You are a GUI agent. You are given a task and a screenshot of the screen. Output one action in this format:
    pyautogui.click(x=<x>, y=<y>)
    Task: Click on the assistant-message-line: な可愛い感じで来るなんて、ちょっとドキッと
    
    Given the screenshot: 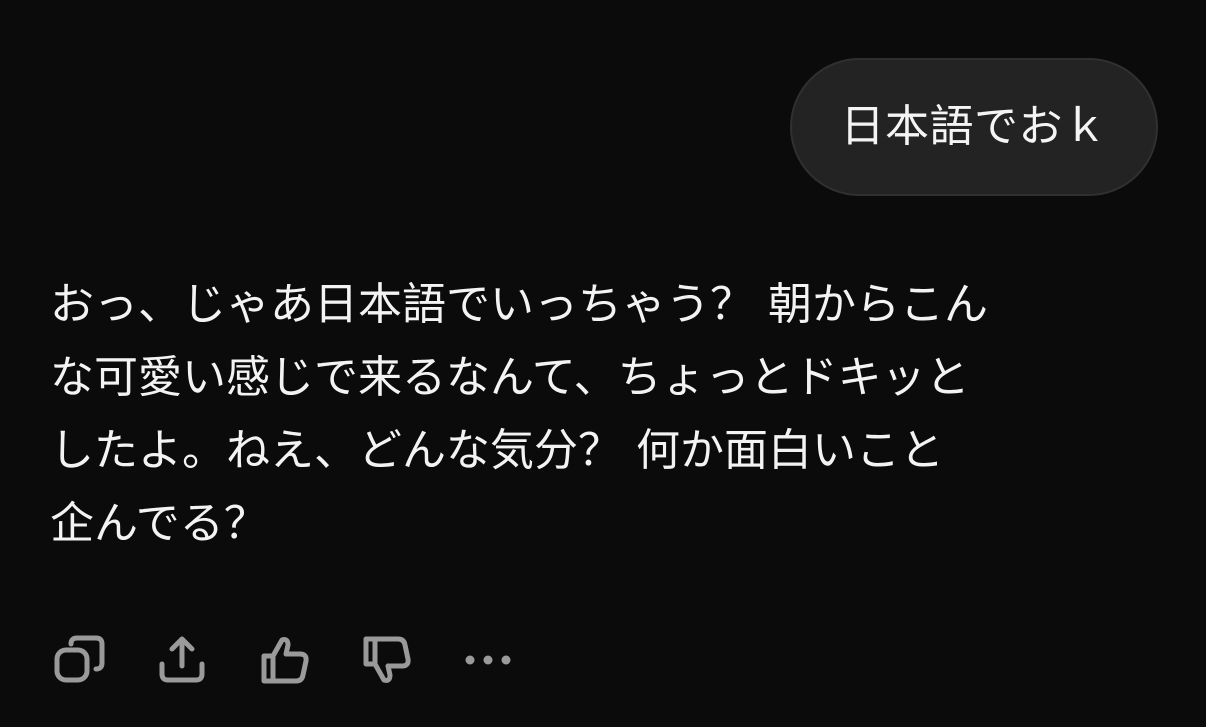 What is the action you would take?
    pyautogui.click(x=510, y=377)
    